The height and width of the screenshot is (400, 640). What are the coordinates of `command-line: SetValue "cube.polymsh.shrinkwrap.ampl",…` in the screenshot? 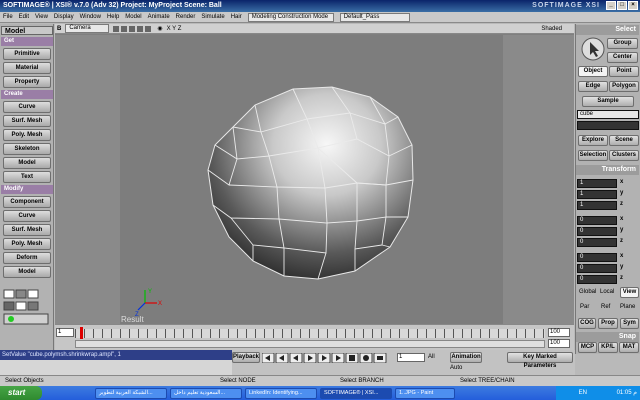 It's located at (116, 355).